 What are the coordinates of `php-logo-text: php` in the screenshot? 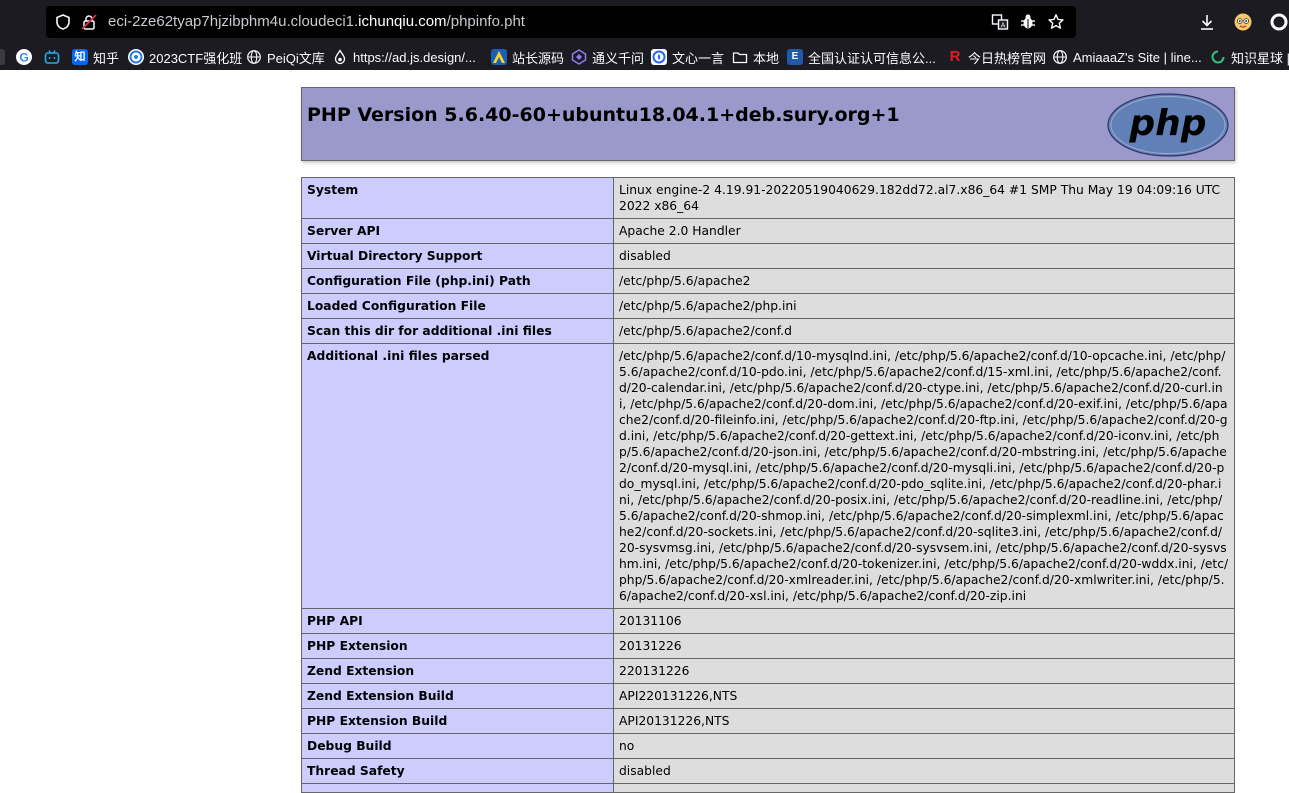 It's located at (1167, 123).